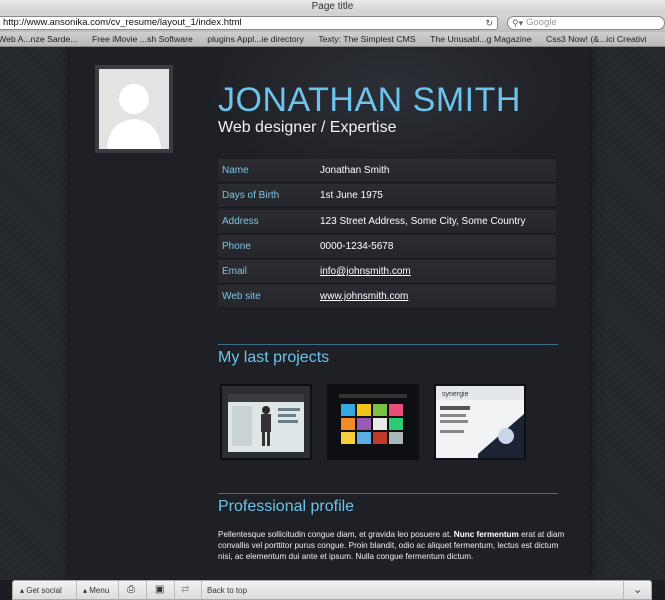 This screenshot has width=665, height=600. Describe the element at coordinates (332, 7) in the screenshot. I see `window-title: Page title` at that location.